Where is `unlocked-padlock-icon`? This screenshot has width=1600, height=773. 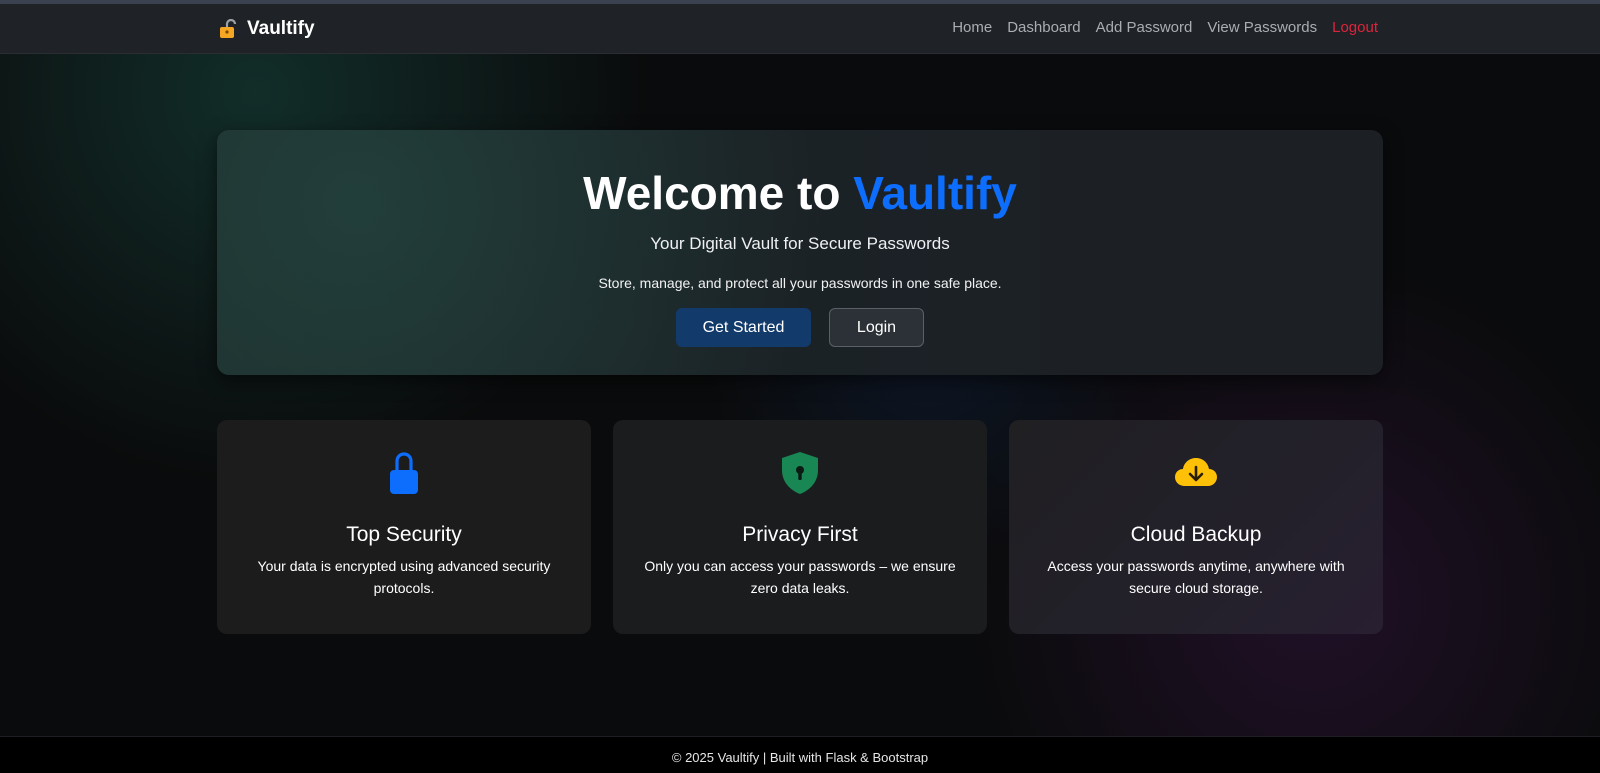
unlocked-padlock-icon is located at coordinates (229, 29).